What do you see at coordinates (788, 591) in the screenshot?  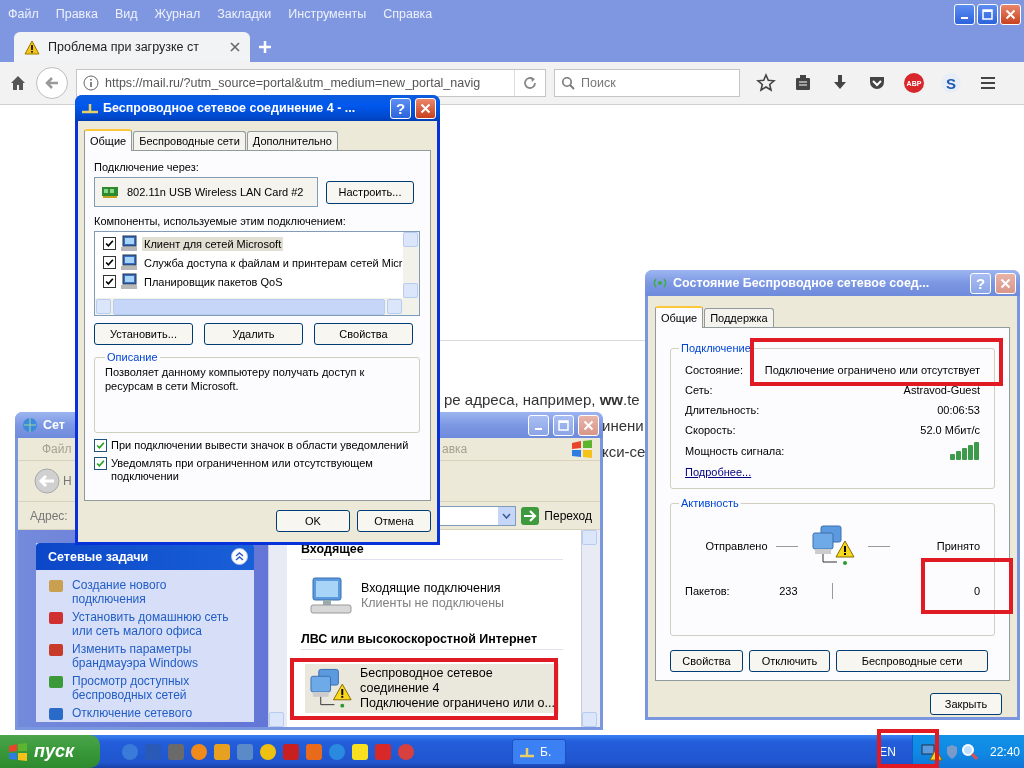 I see `packet-count: 233` at bounding box center [788, 591].